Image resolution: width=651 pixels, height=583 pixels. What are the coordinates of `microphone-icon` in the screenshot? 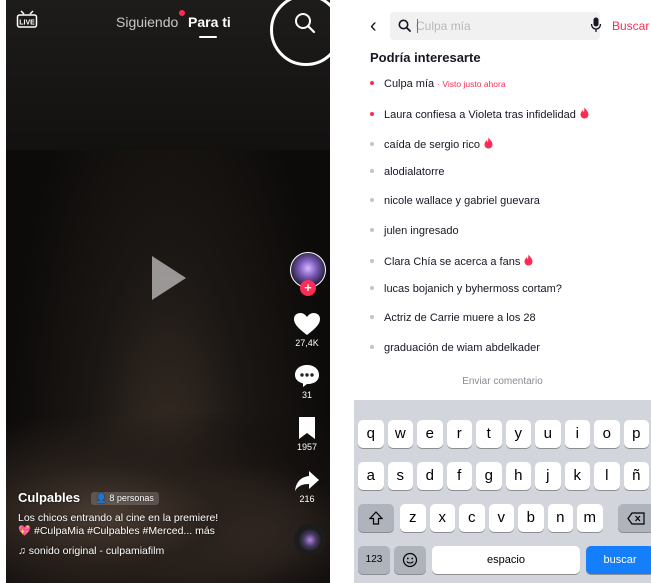 It's located at (596, 25).